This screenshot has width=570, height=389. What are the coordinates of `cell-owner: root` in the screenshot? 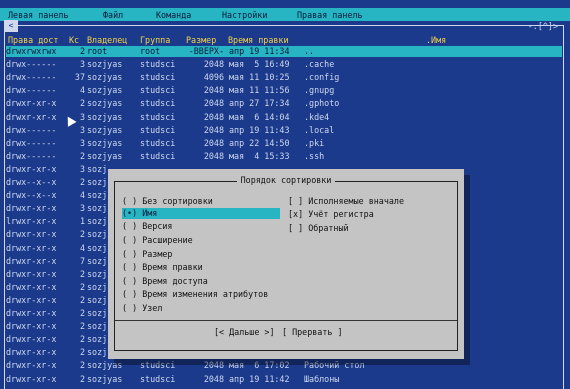 It's located at (97, 51).